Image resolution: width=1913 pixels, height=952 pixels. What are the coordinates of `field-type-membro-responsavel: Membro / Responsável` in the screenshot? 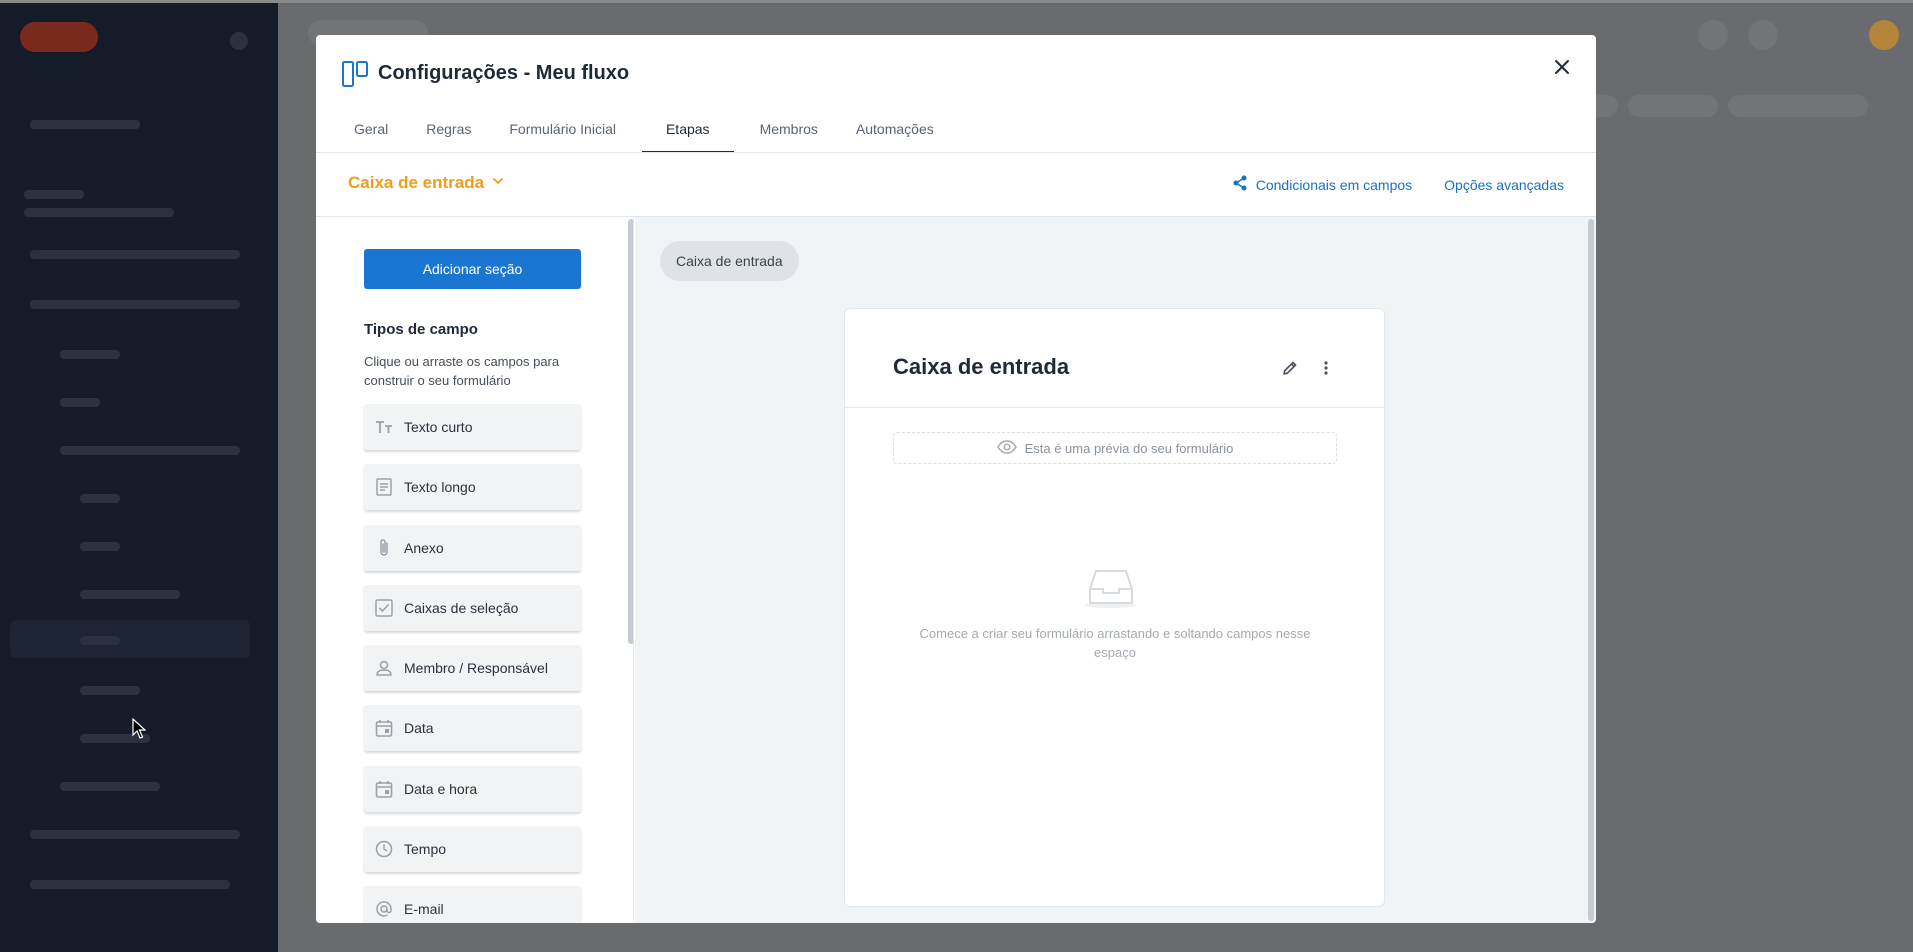 It's located at (472, 668).